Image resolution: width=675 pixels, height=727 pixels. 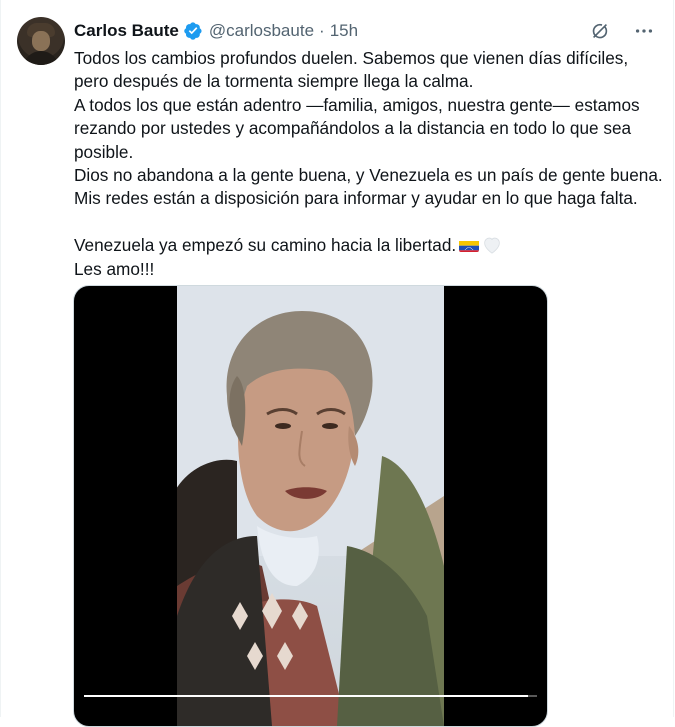 I want to click on author-handle: @carlosbaute, so click(x=261, y=31).